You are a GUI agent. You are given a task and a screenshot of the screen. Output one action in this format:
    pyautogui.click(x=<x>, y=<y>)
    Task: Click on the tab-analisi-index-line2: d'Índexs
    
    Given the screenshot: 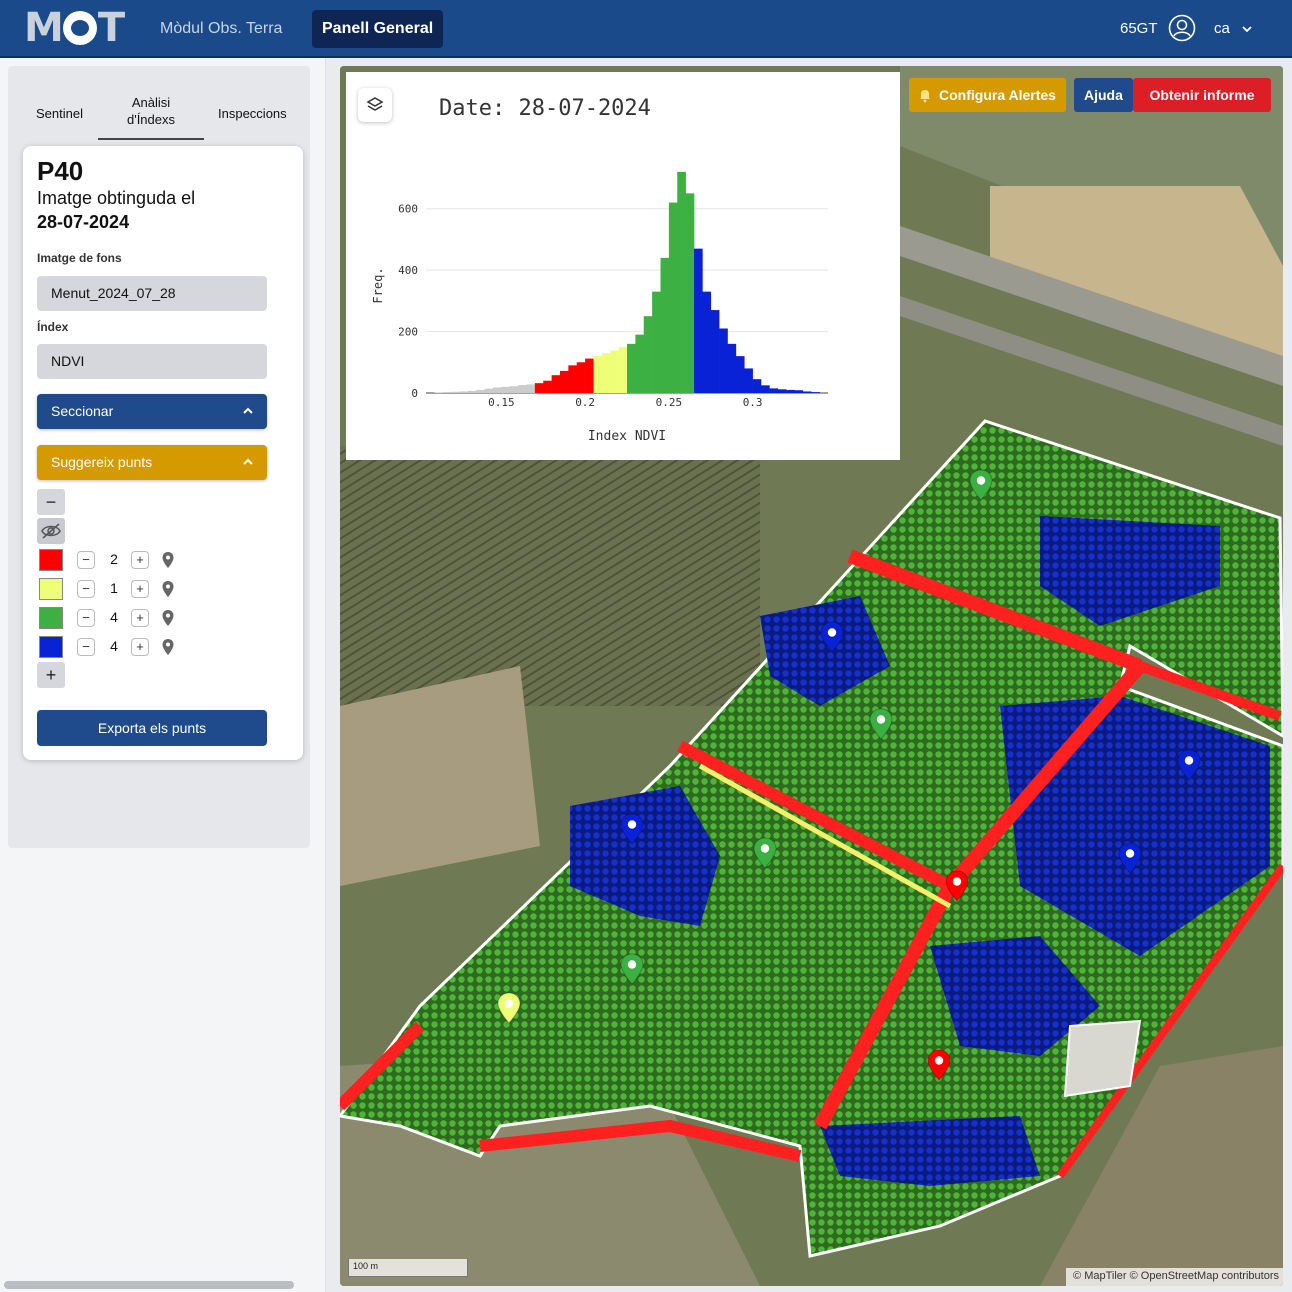 What is the action you would take?
    pyautogui.click(x=150, y=119)
    